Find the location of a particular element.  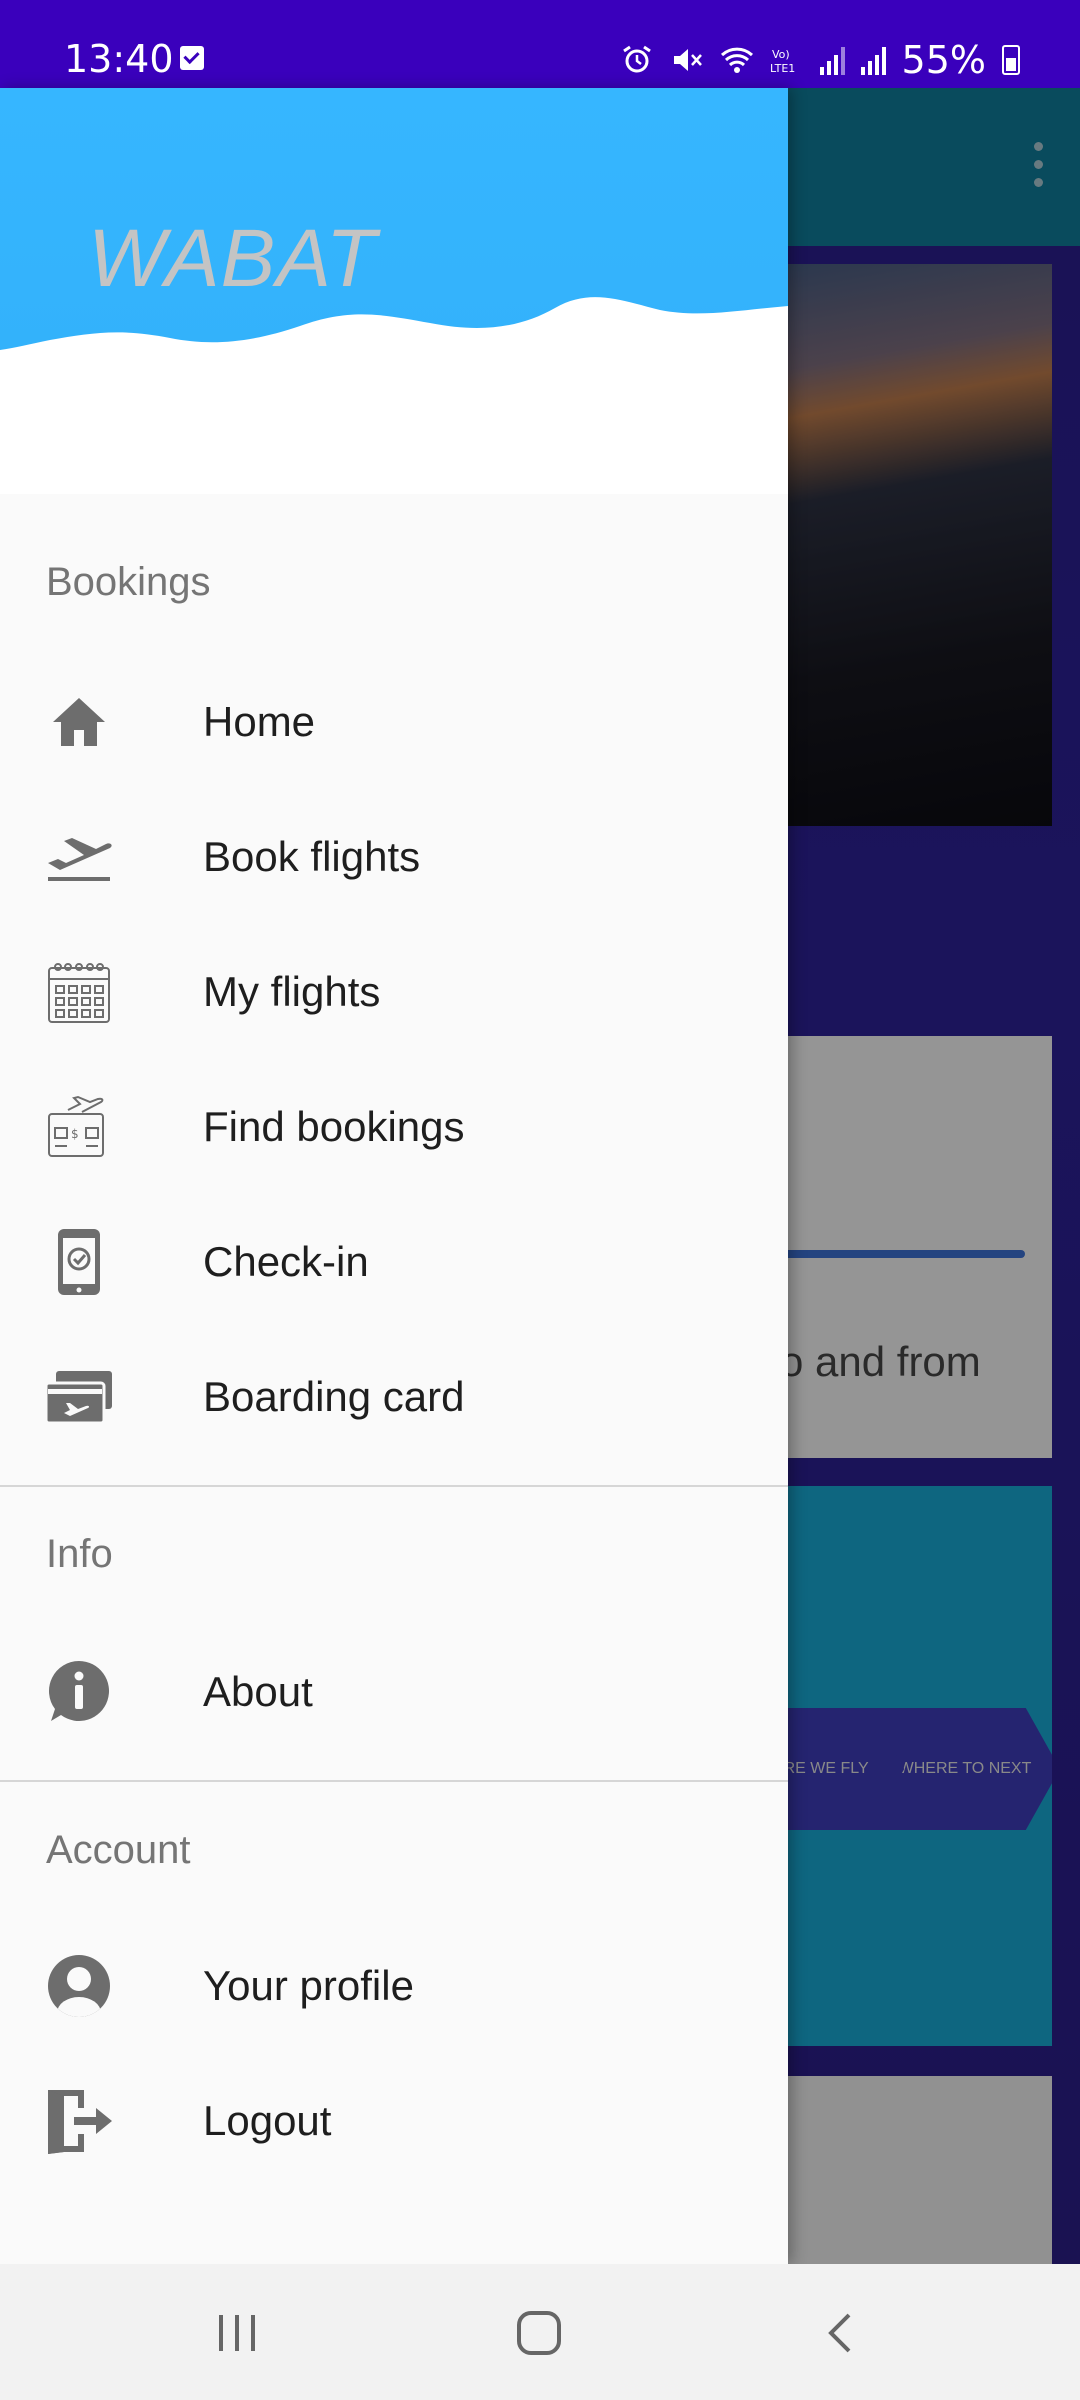

recent-apps-icon is located at coordinates (237, 2333).